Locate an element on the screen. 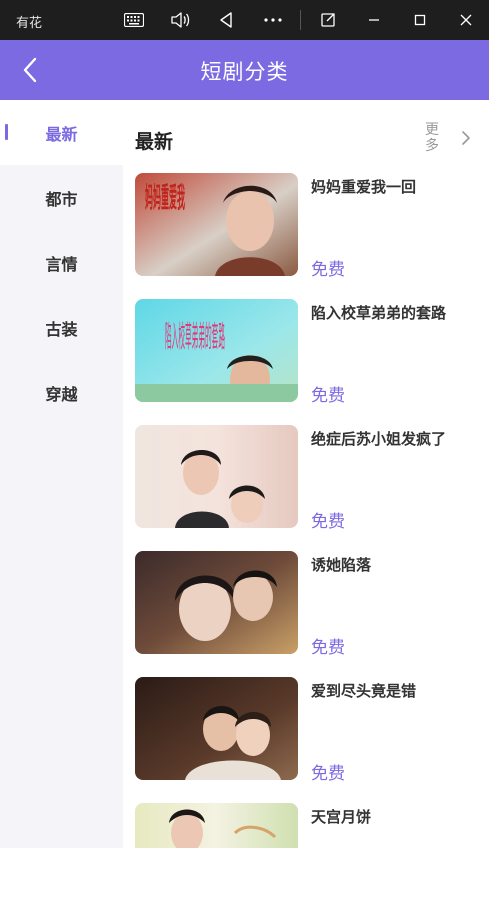 This screenshot has width=489, height=909. bottom-blank-area is located at coordinates (244, 878).